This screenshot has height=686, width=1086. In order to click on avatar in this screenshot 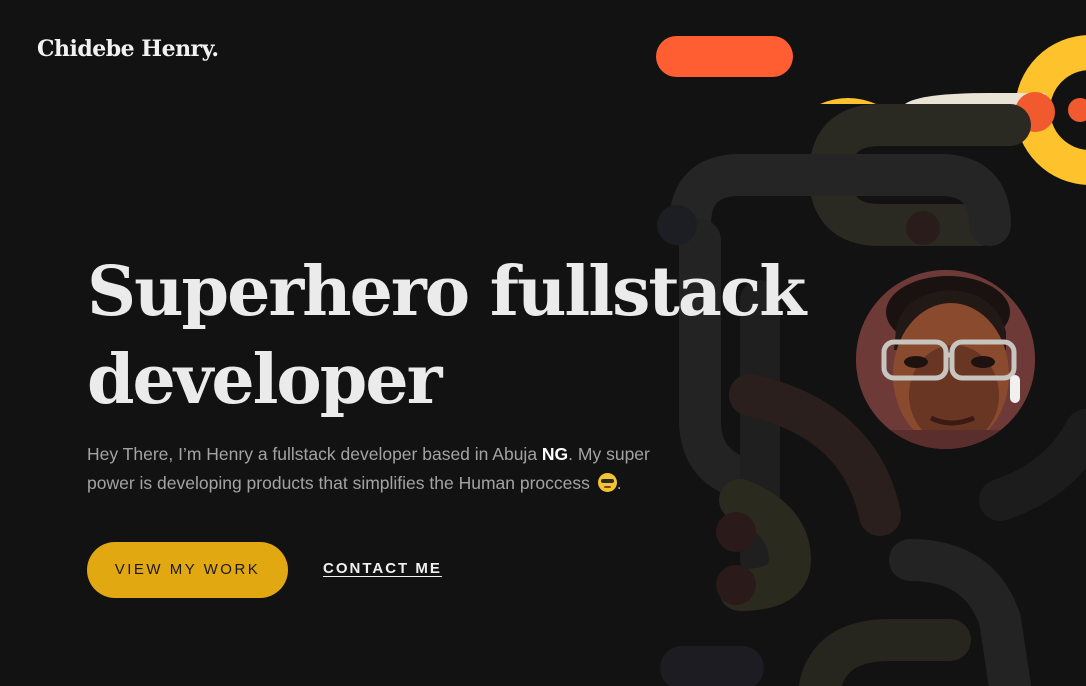, I will do `click(945, 359)`.